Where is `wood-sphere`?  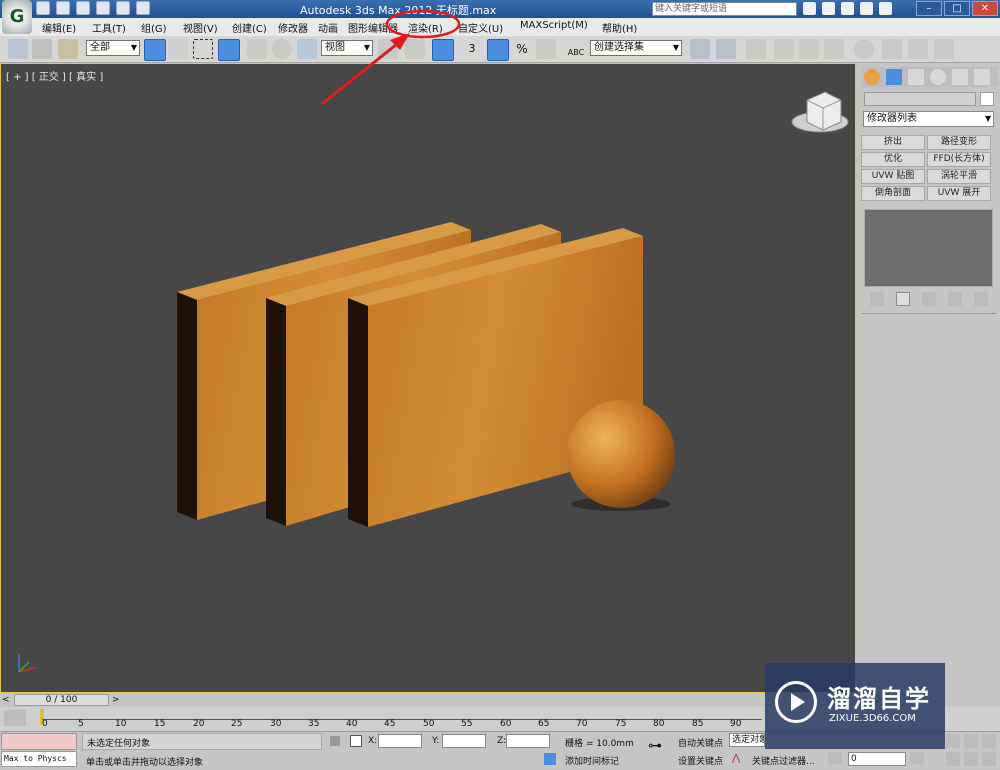 wood-sphere is located at coordinates (621, 455).